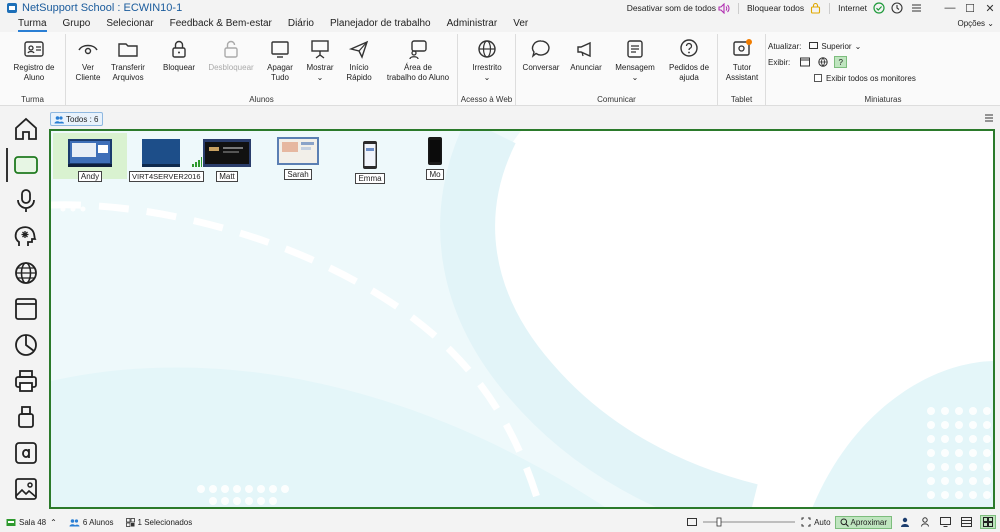 The width and height of the screenshot is (1000, 532). What do you see at coordinates (970, 8) in the screenshot?
I see `maximize-icon: ☐` at bounding box center [970, 8].